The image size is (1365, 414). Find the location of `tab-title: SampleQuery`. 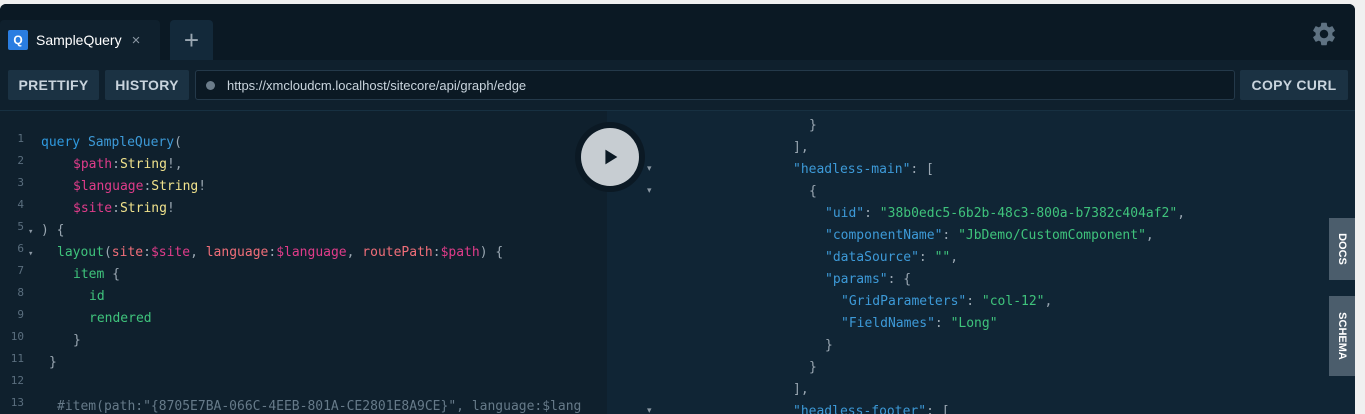

tab-title: SampleQuery is located at coordinates (79, 40).